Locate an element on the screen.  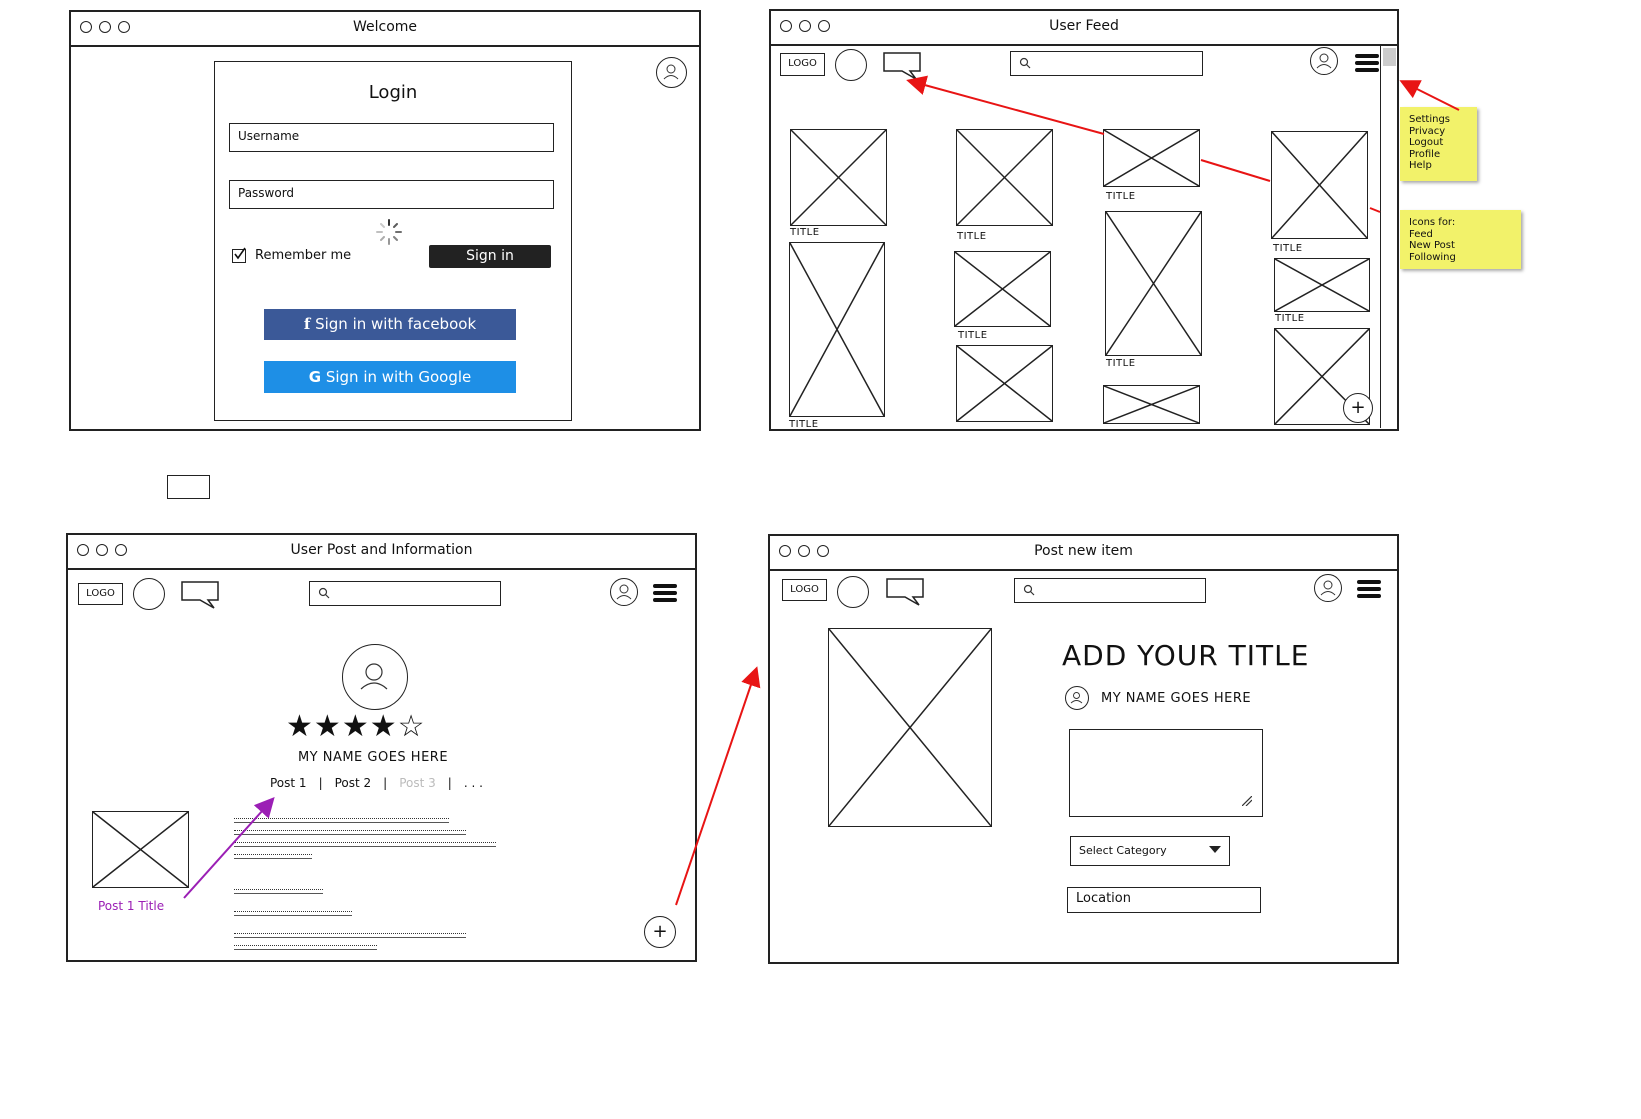
arrow-menu-to-hamburger is located at coordinates (1429, 95).